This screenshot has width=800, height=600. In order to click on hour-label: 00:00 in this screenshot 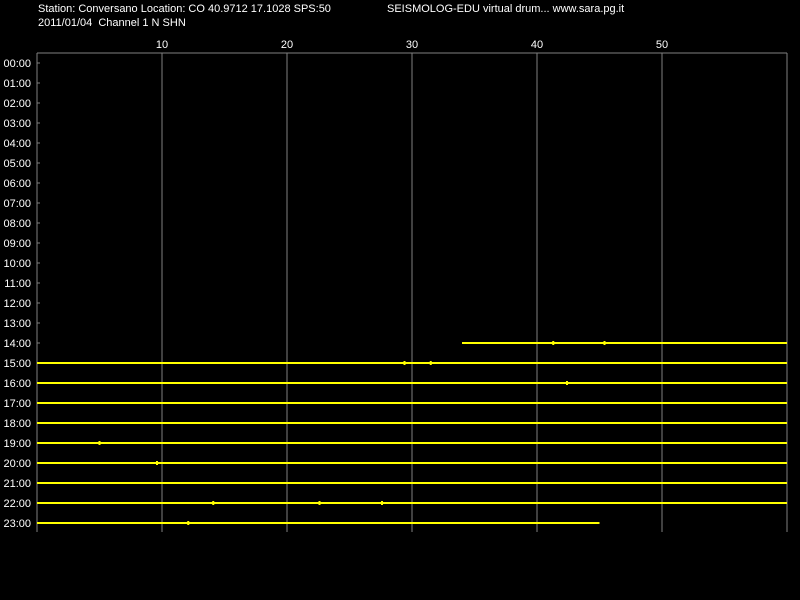, I will do `click(17, 64)`.